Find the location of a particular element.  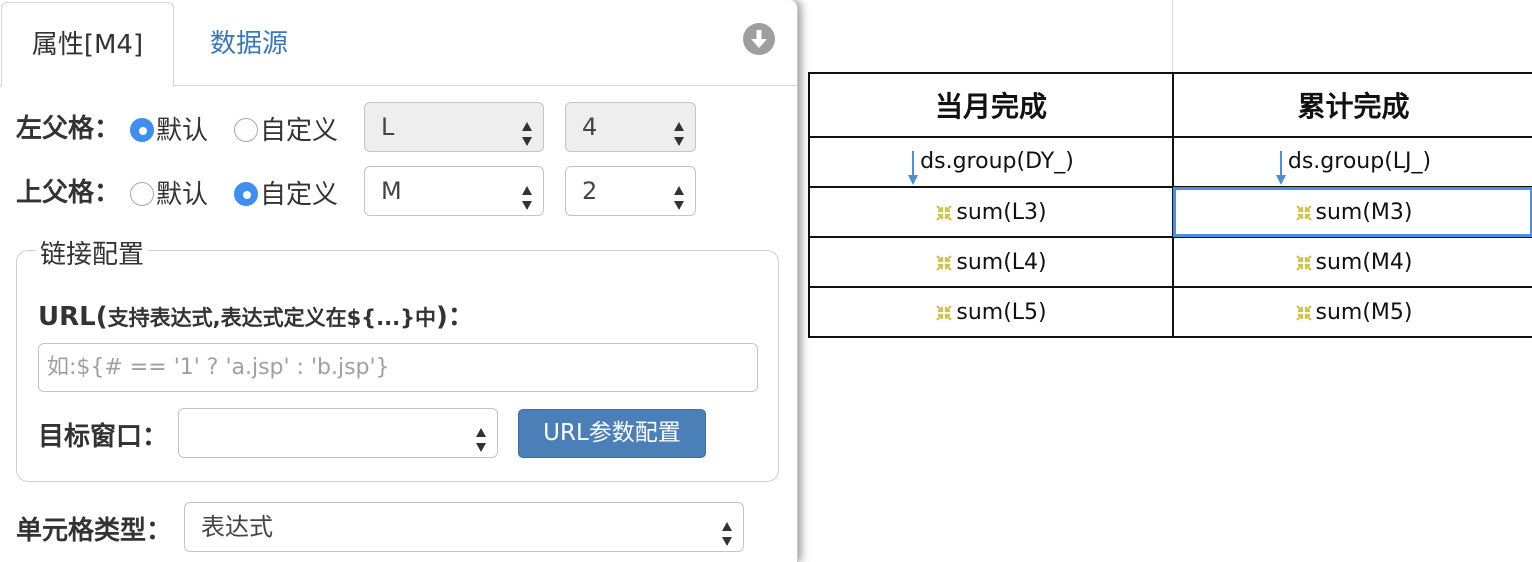

cell-sum-l3: sum(L3) is located at coordinates (991, 212).